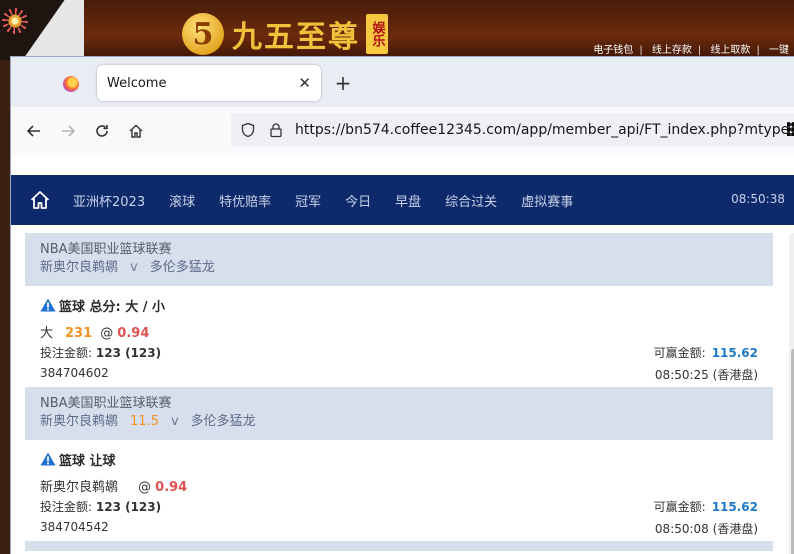 This screenshot has height=554, width=794. I want to click on league-header-partial, so click(399, 546).